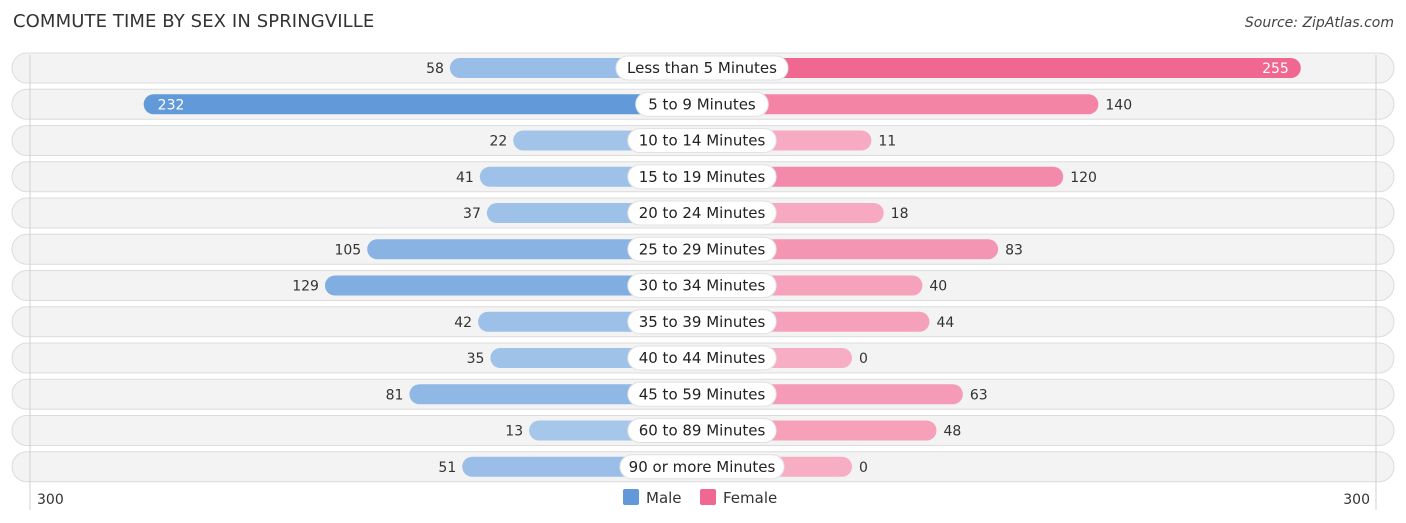  I want to click on category-label: 25 to 29 Minutes, so click(702, 249).